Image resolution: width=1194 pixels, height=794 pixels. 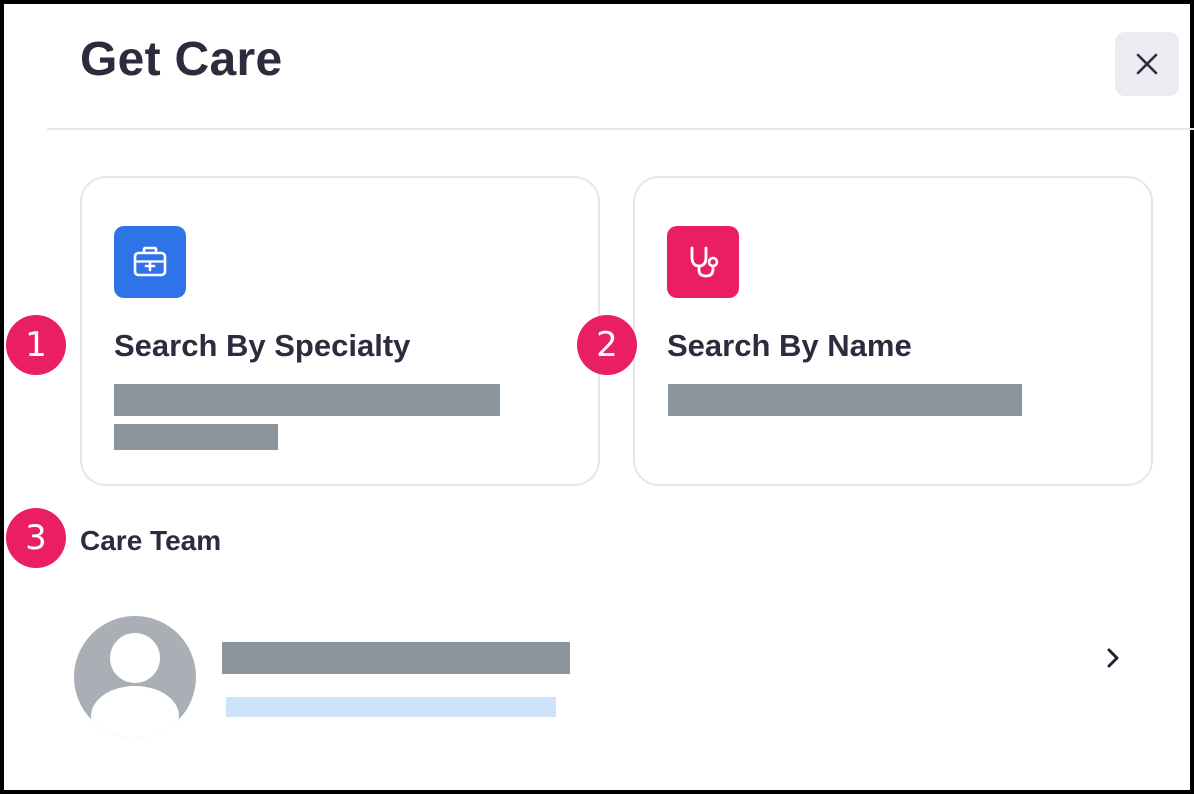 I want to click on close-button, so click(x=1147, y=64).